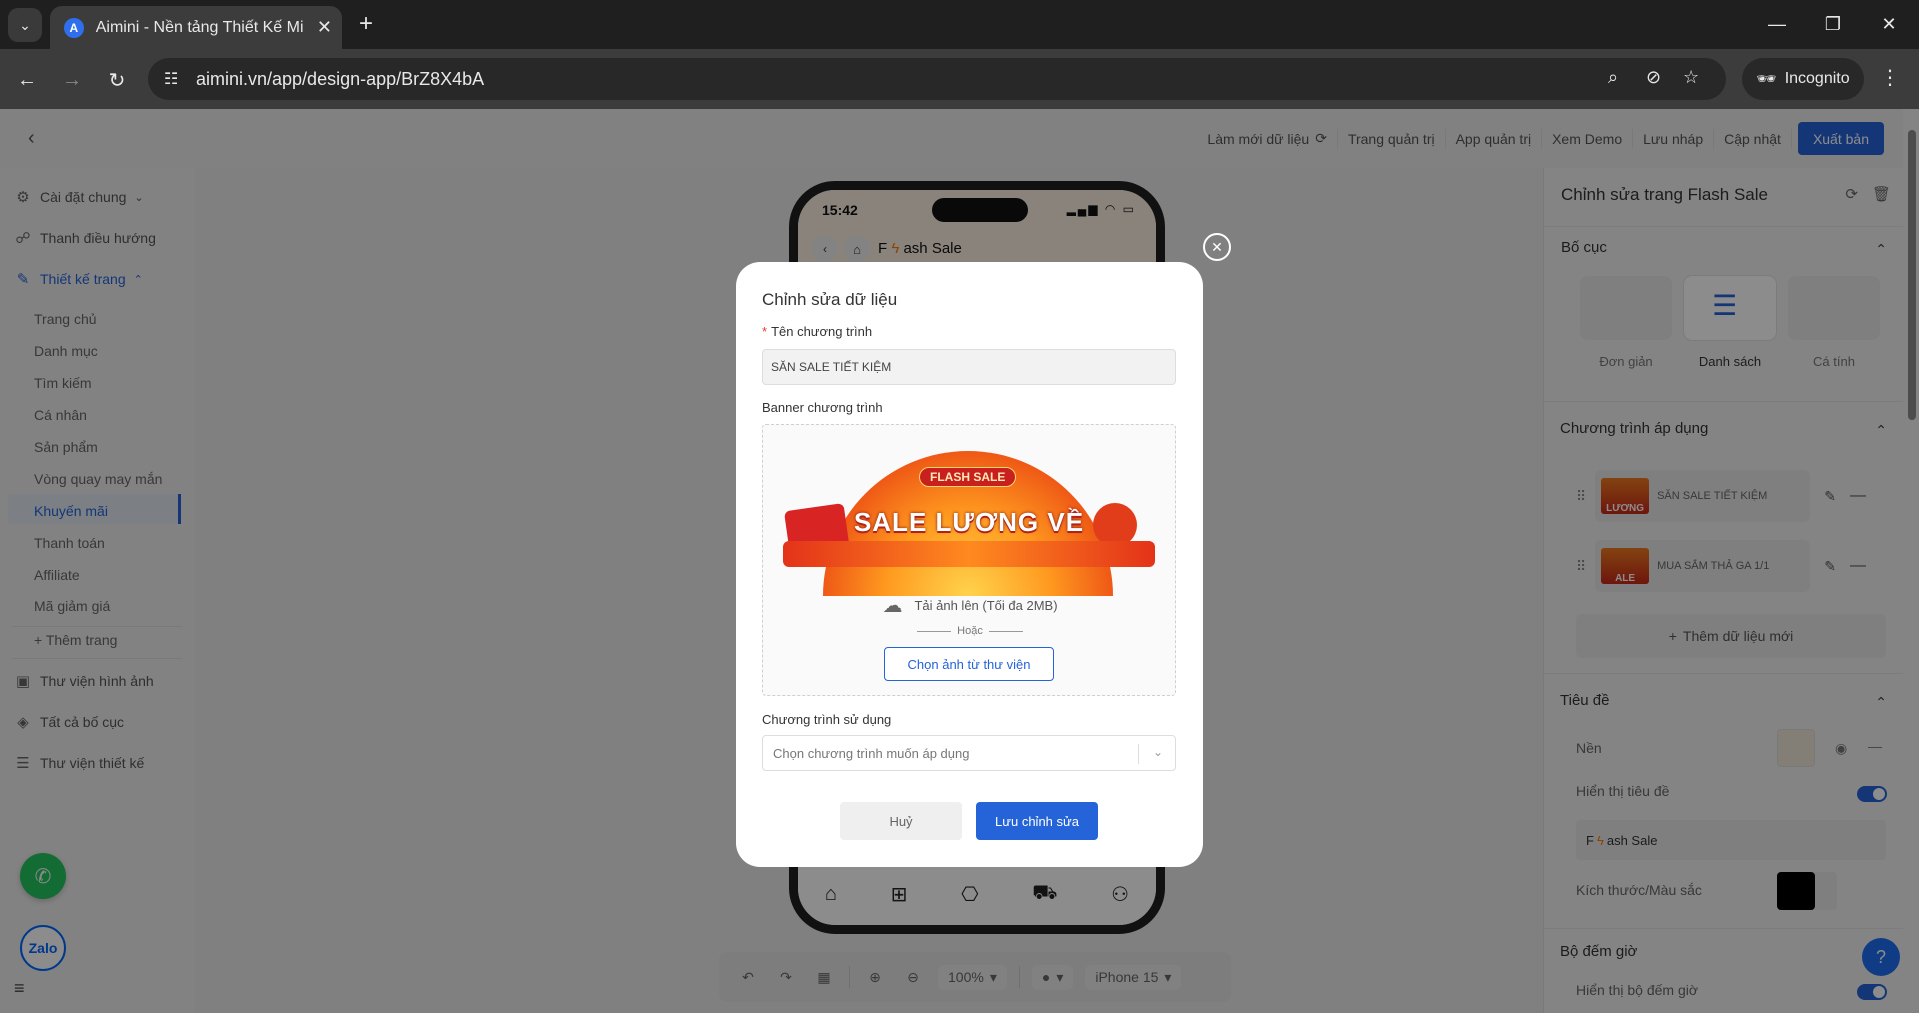 The width and height of the screenshot is (1919, 1013). I want to click on tab-search-button: ⌄, so click(25, 25).